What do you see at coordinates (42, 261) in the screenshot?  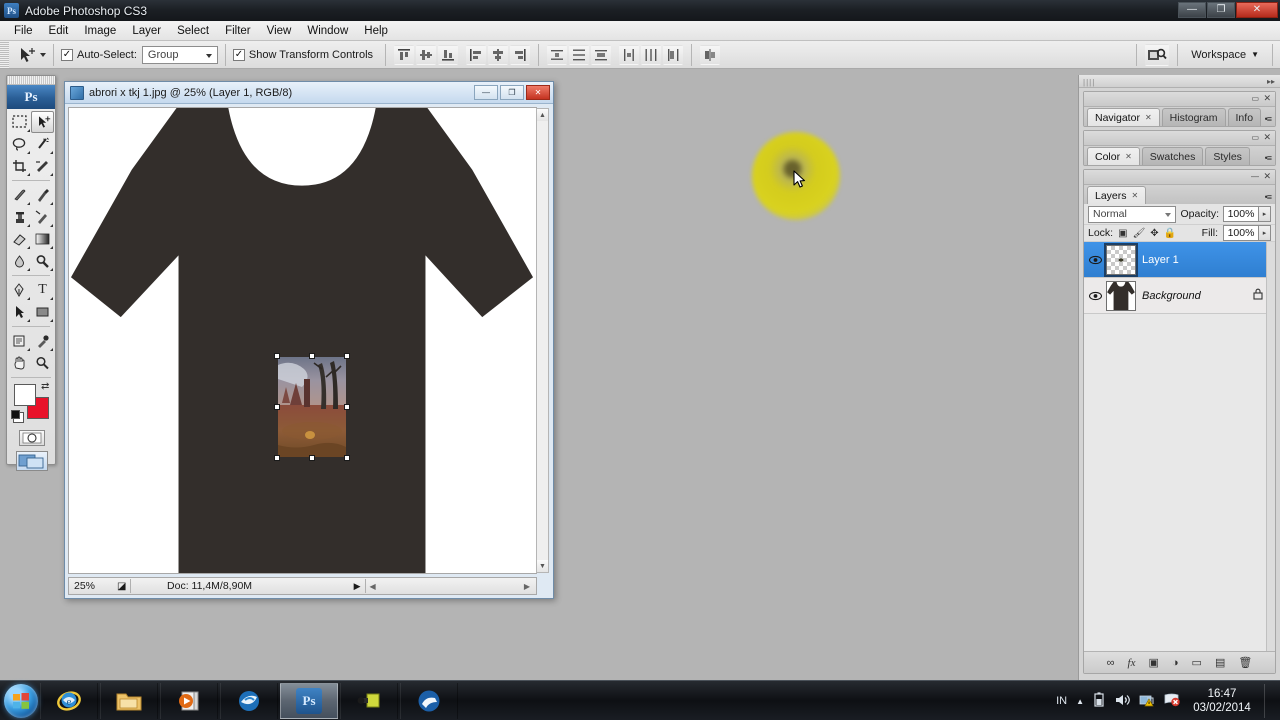 I see `dodge-tool` at bounding box center [42, 261].